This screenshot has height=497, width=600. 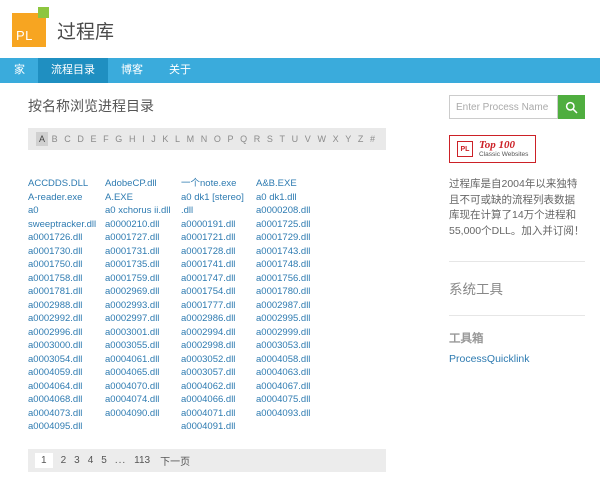 I want to click on letter-E: E, so click(x=94, y=139).